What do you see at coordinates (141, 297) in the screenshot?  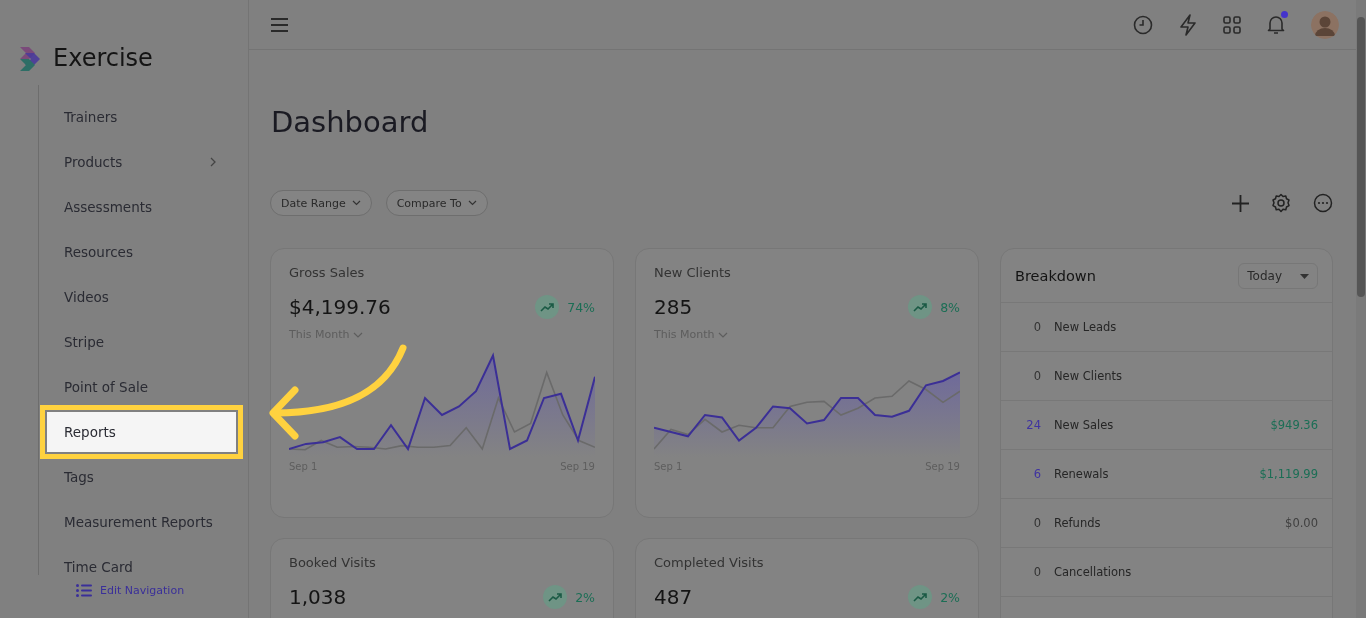 I see `nav-item: Videos` at bounding box center [141, 297].